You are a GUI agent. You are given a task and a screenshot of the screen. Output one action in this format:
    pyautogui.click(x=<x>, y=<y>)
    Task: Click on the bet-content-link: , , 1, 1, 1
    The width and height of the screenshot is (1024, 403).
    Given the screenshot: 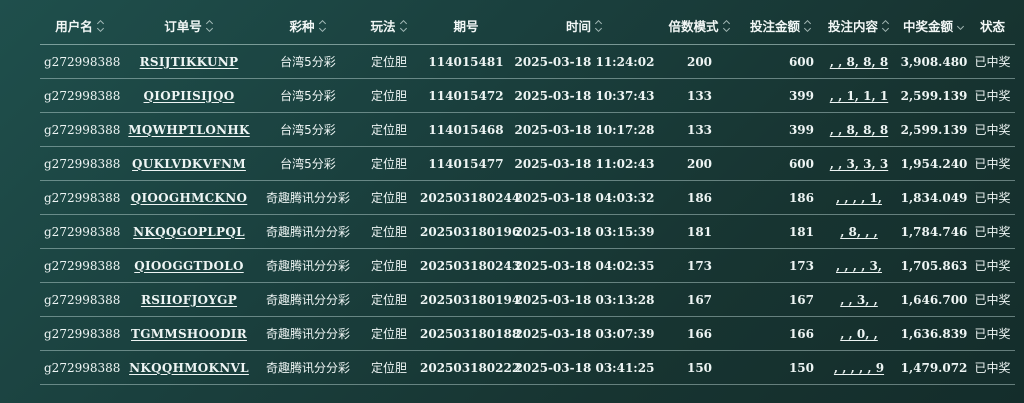 What is the action you would take?
    pyautogui.click(x=859, y=96)
    